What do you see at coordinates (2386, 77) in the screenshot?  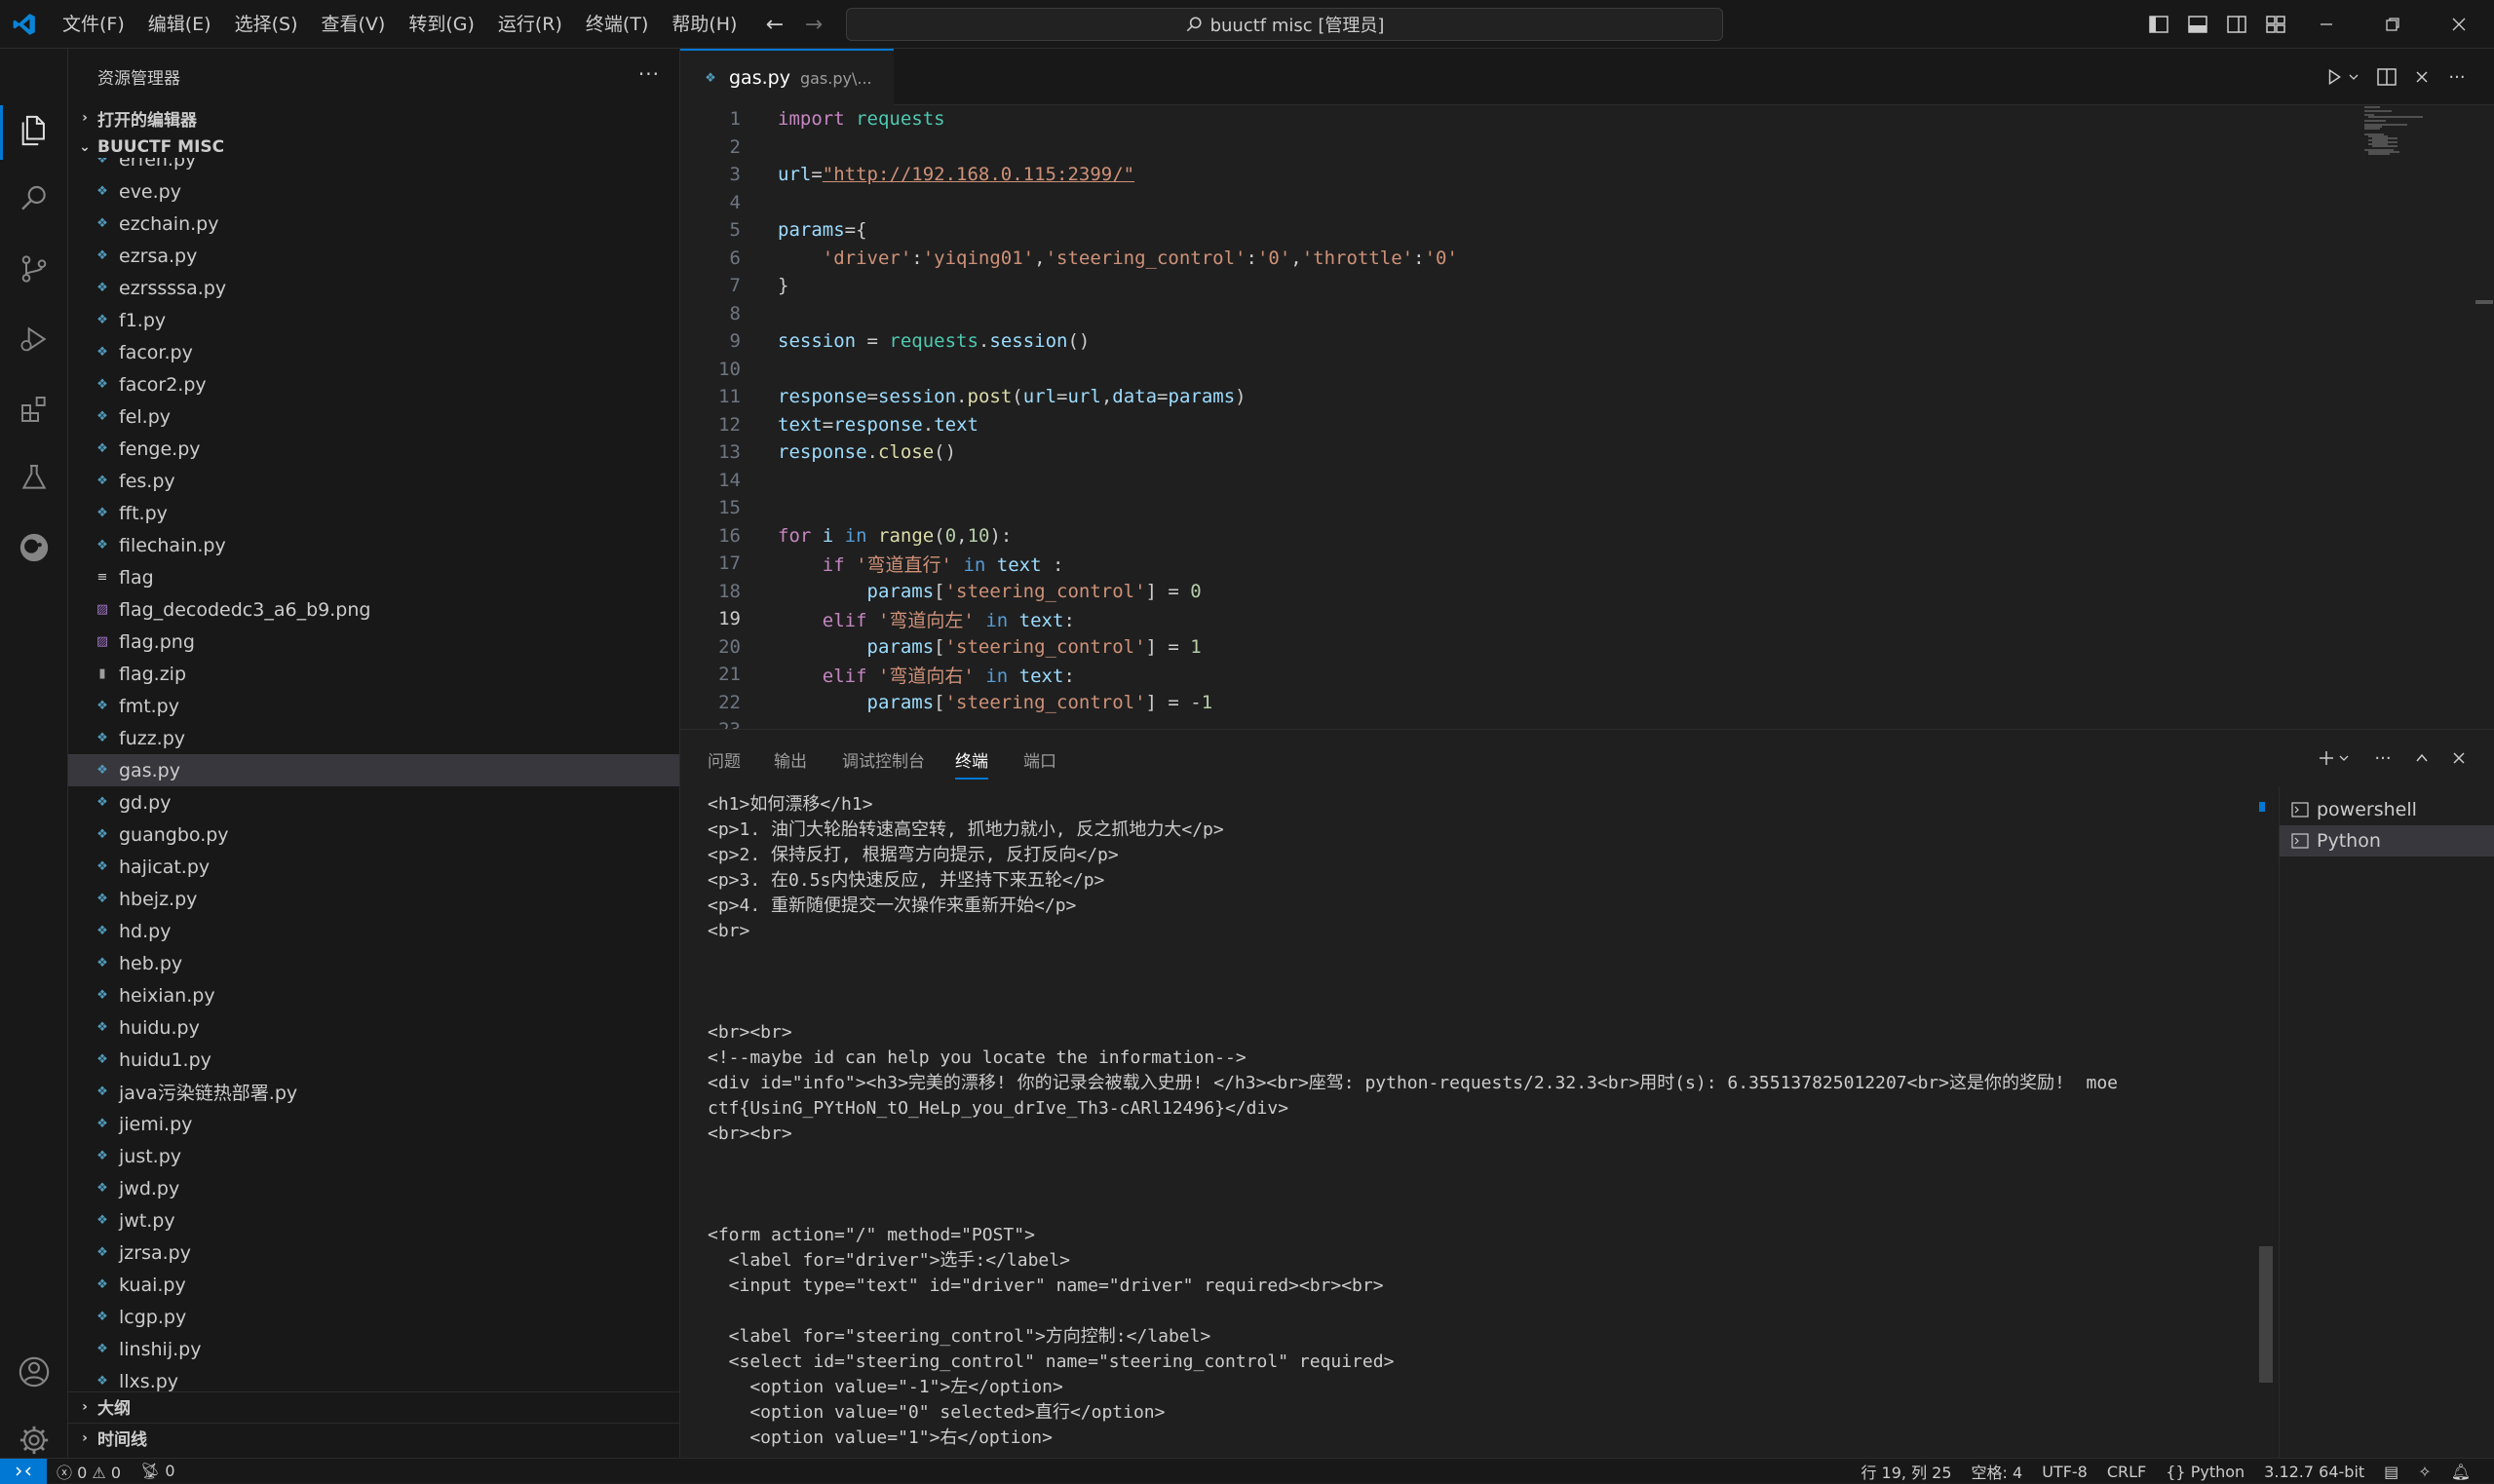 I see `split-editor-icon` at bounding box center [2386, 77].